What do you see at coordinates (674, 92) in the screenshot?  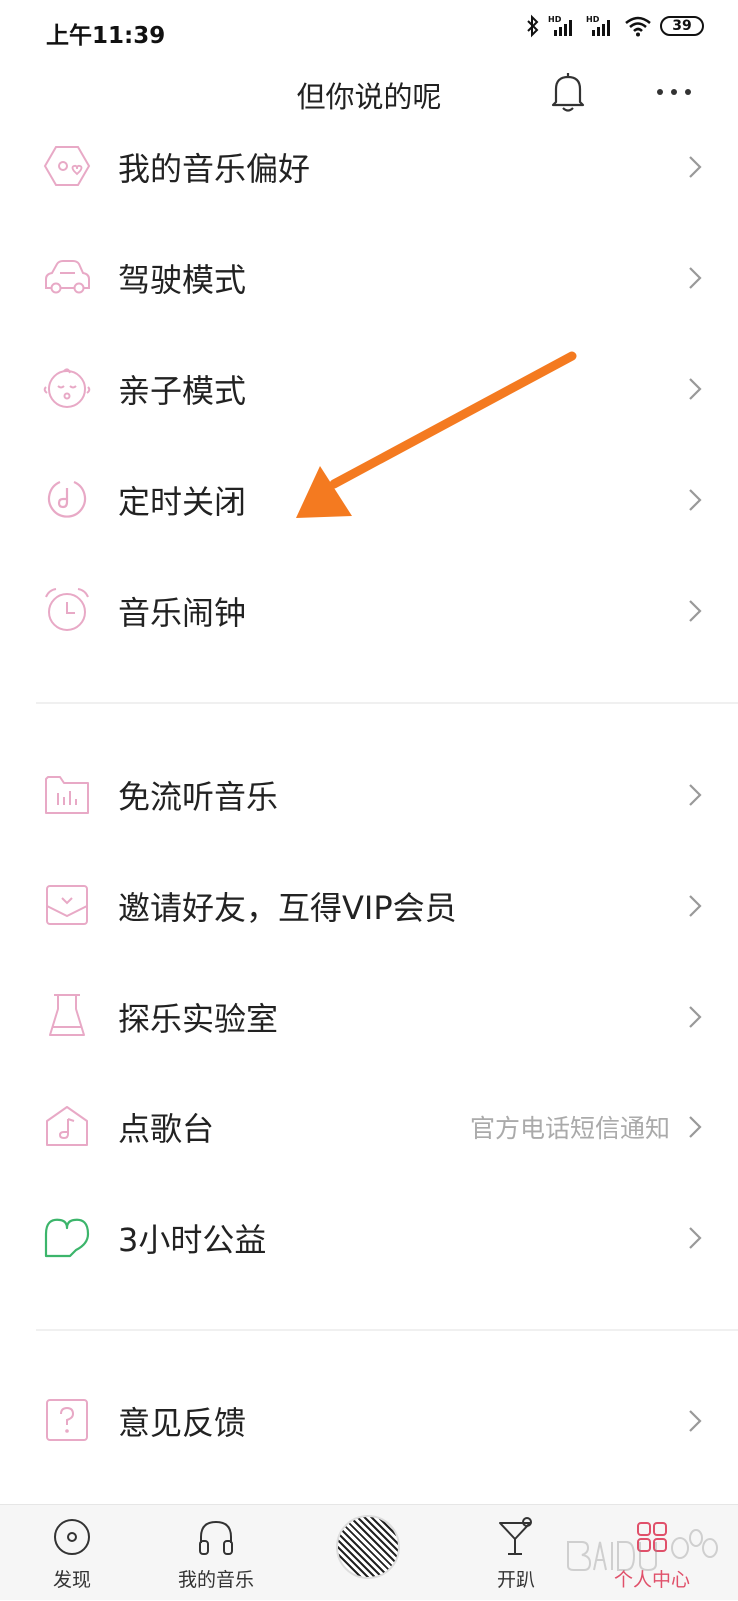 I see `more-options-icon` at bounding box center [674, 92].